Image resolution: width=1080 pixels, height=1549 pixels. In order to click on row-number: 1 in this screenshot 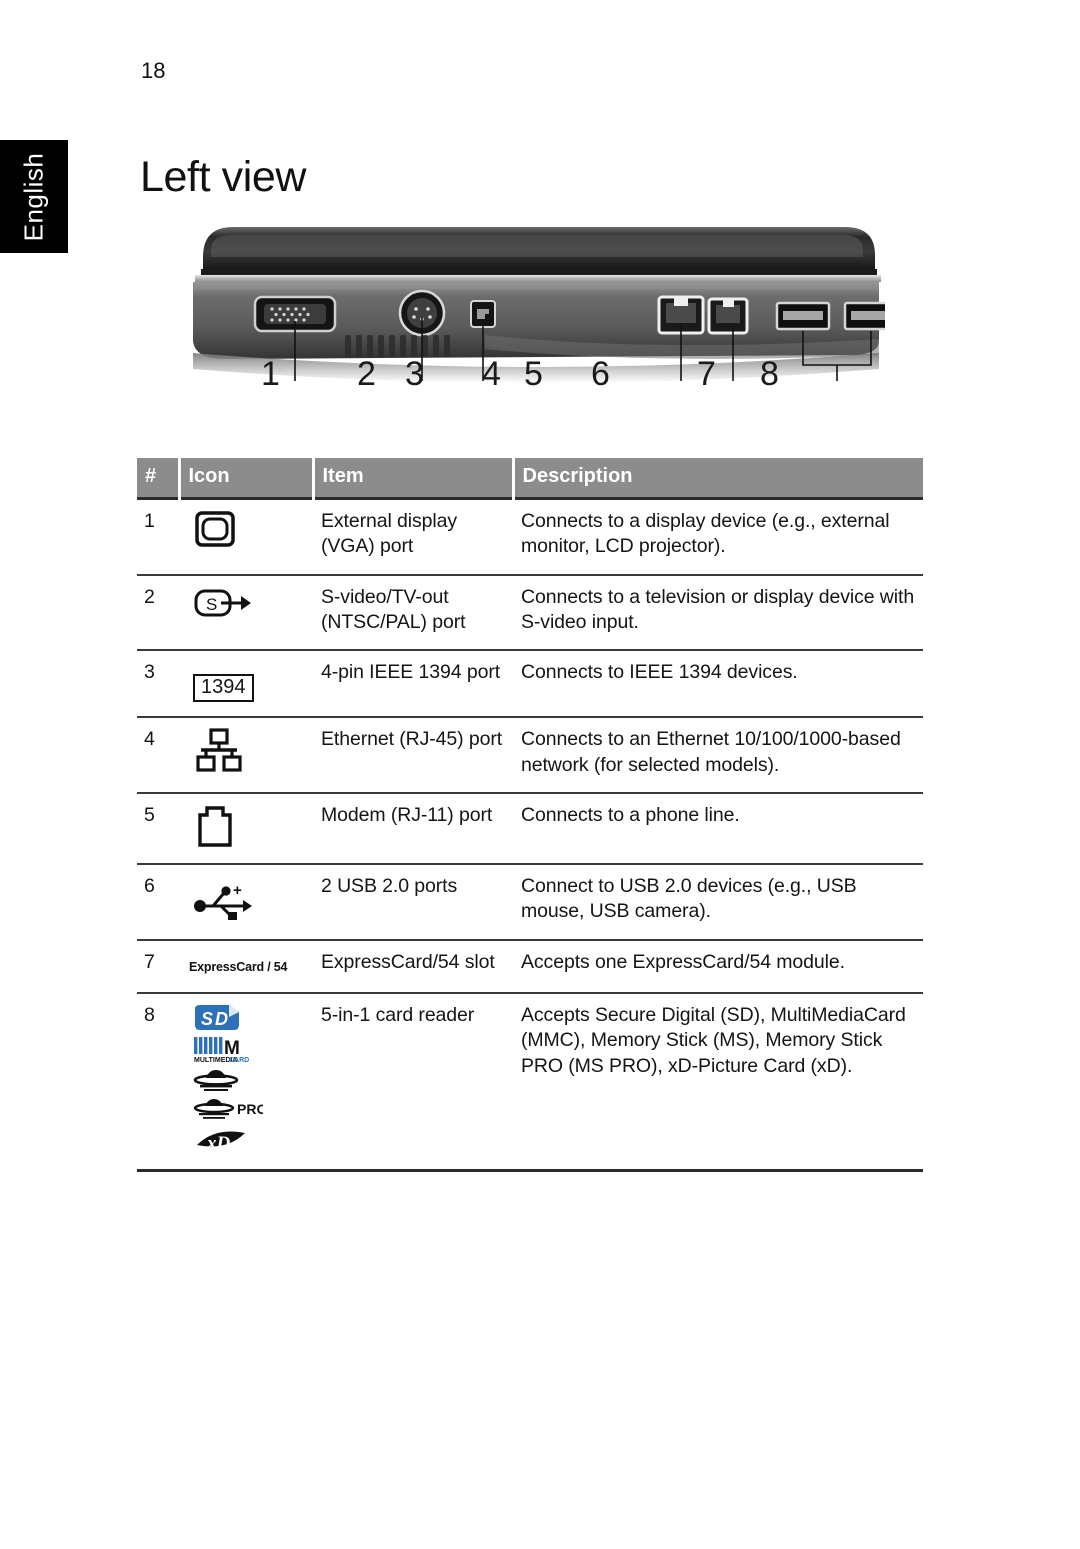, I will do `click(158, 537)`.